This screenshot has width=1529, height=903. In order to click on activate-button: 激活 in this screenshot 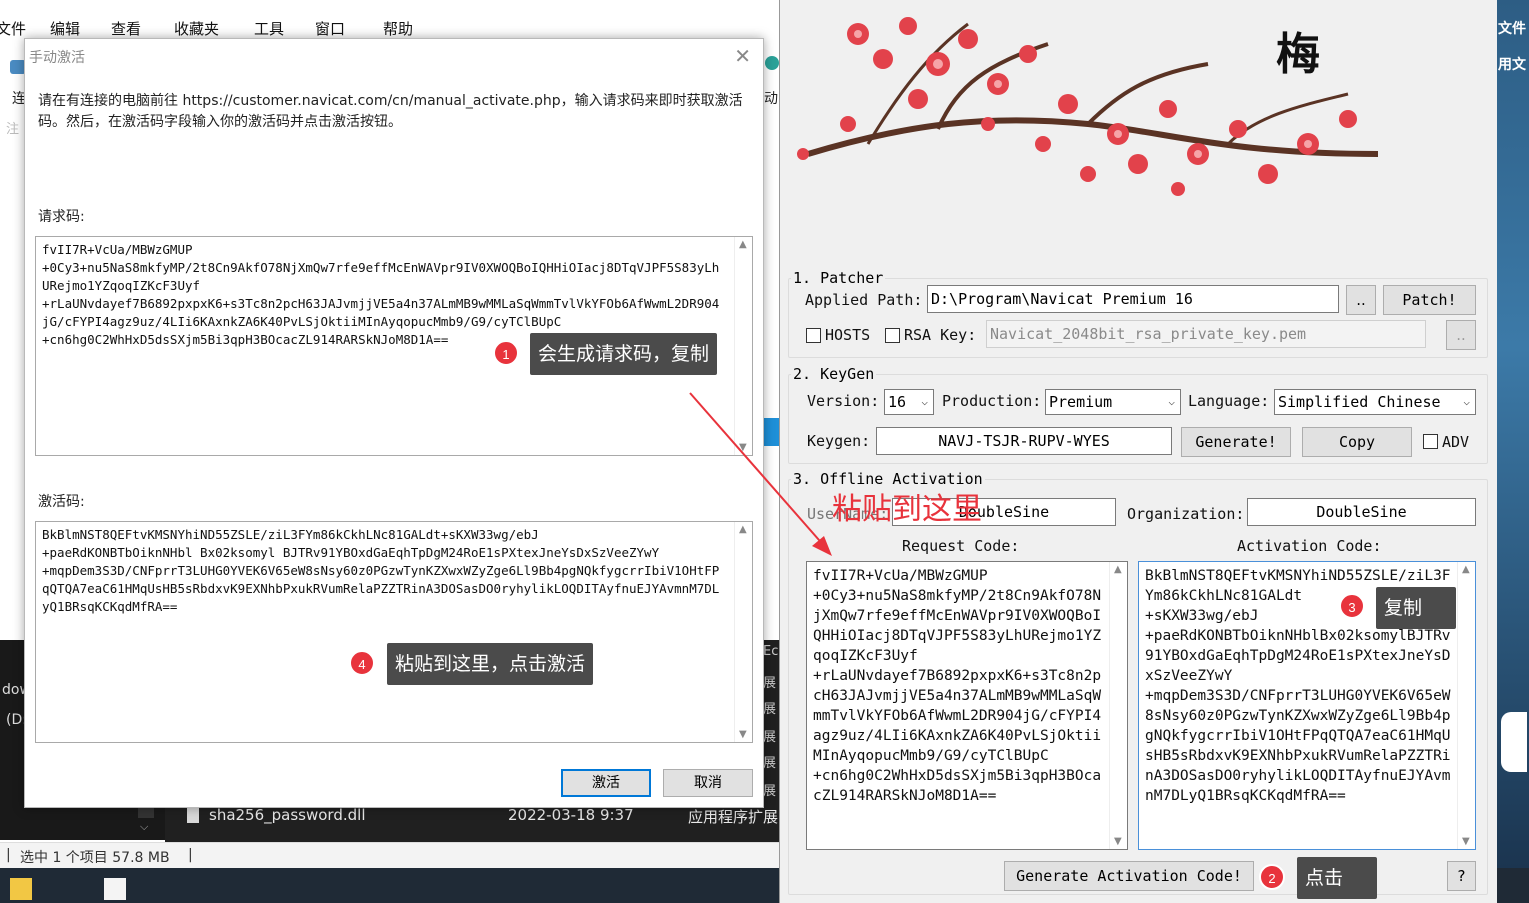, I will do `click(606, 783)`.